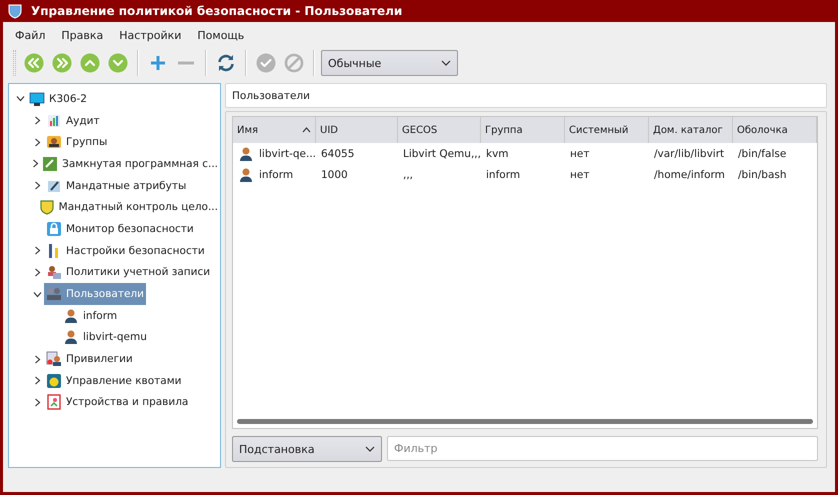 This screenshot has height=495, width=838. What do you see at coordinates (294, 63) in the screenshot?
I see `cancel-icon` at bounding box center [294, 63].